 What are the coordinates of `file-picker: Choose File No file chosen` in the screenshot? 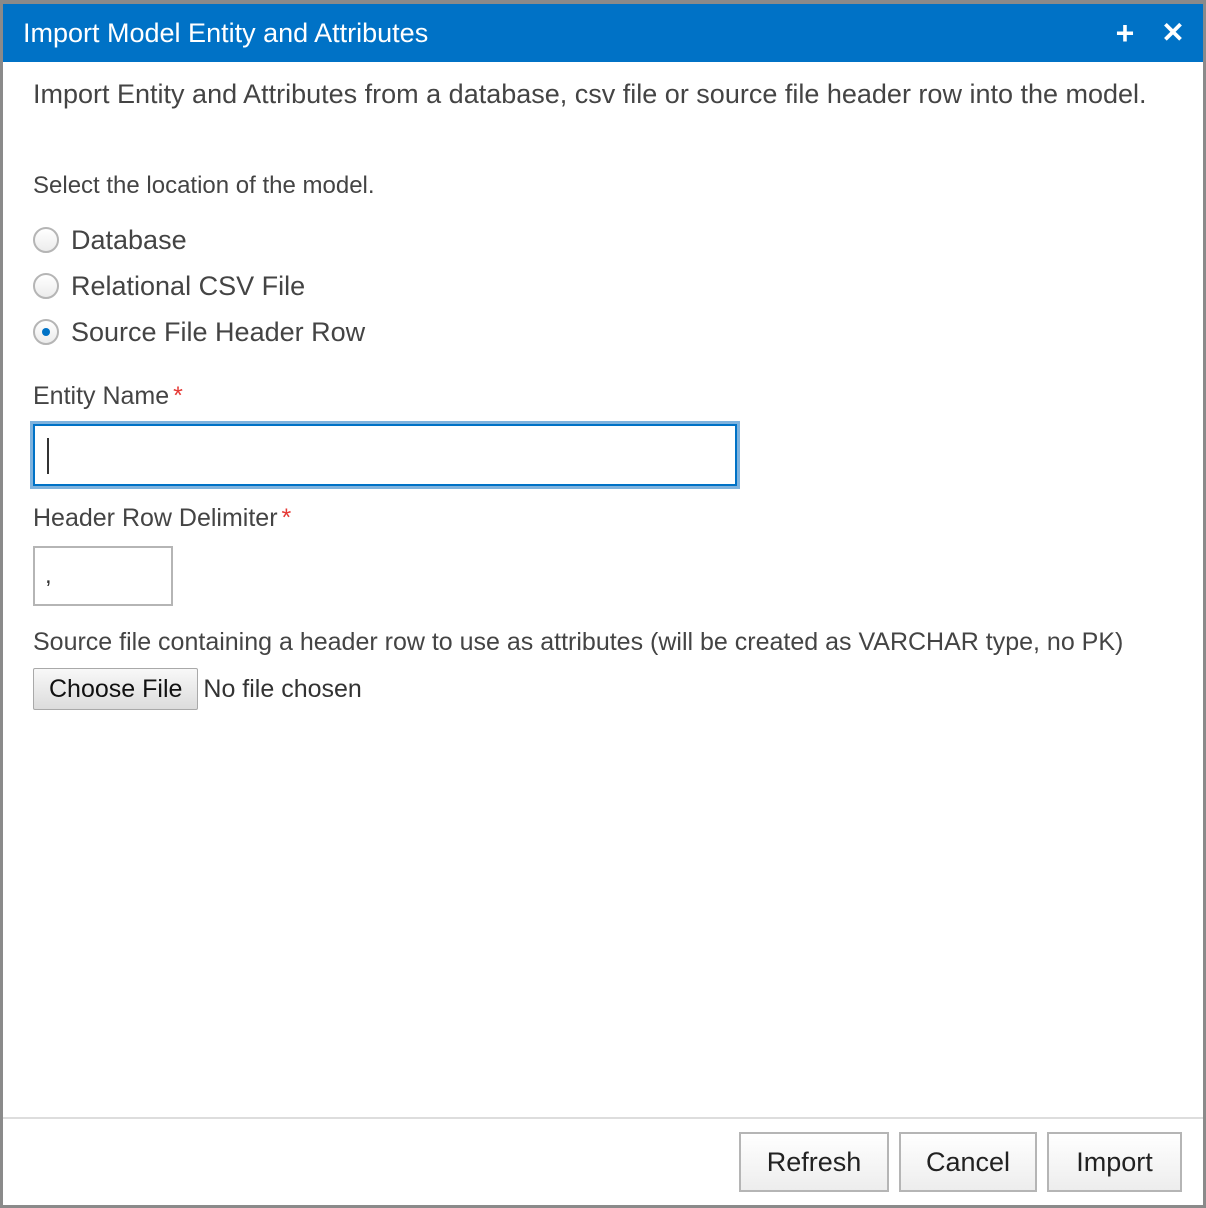 It's located at (197, 689).